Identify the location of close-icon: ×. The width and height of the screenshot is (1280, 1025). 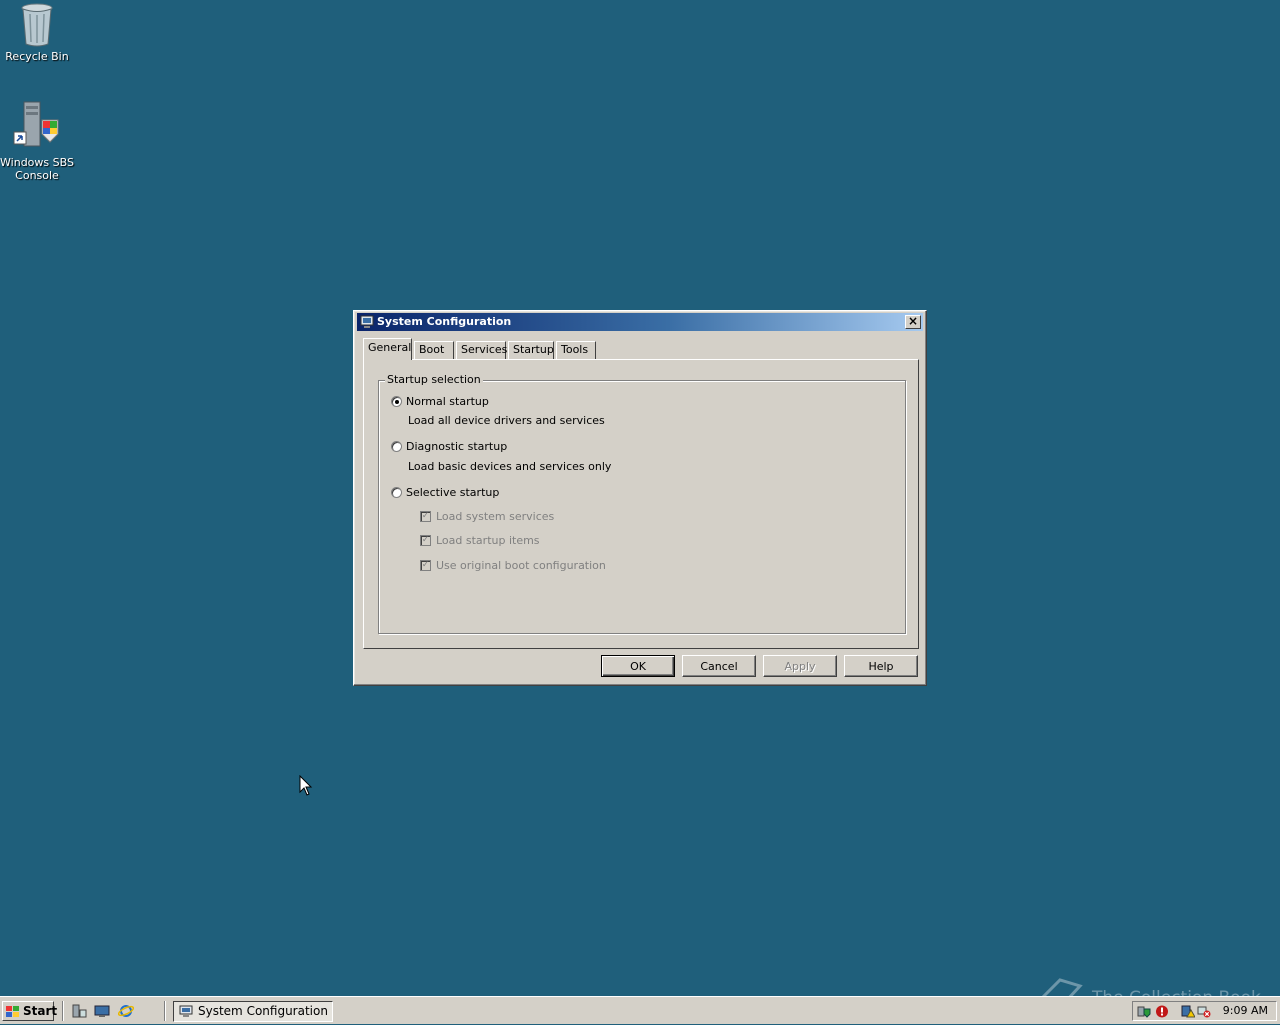
(913, 321).